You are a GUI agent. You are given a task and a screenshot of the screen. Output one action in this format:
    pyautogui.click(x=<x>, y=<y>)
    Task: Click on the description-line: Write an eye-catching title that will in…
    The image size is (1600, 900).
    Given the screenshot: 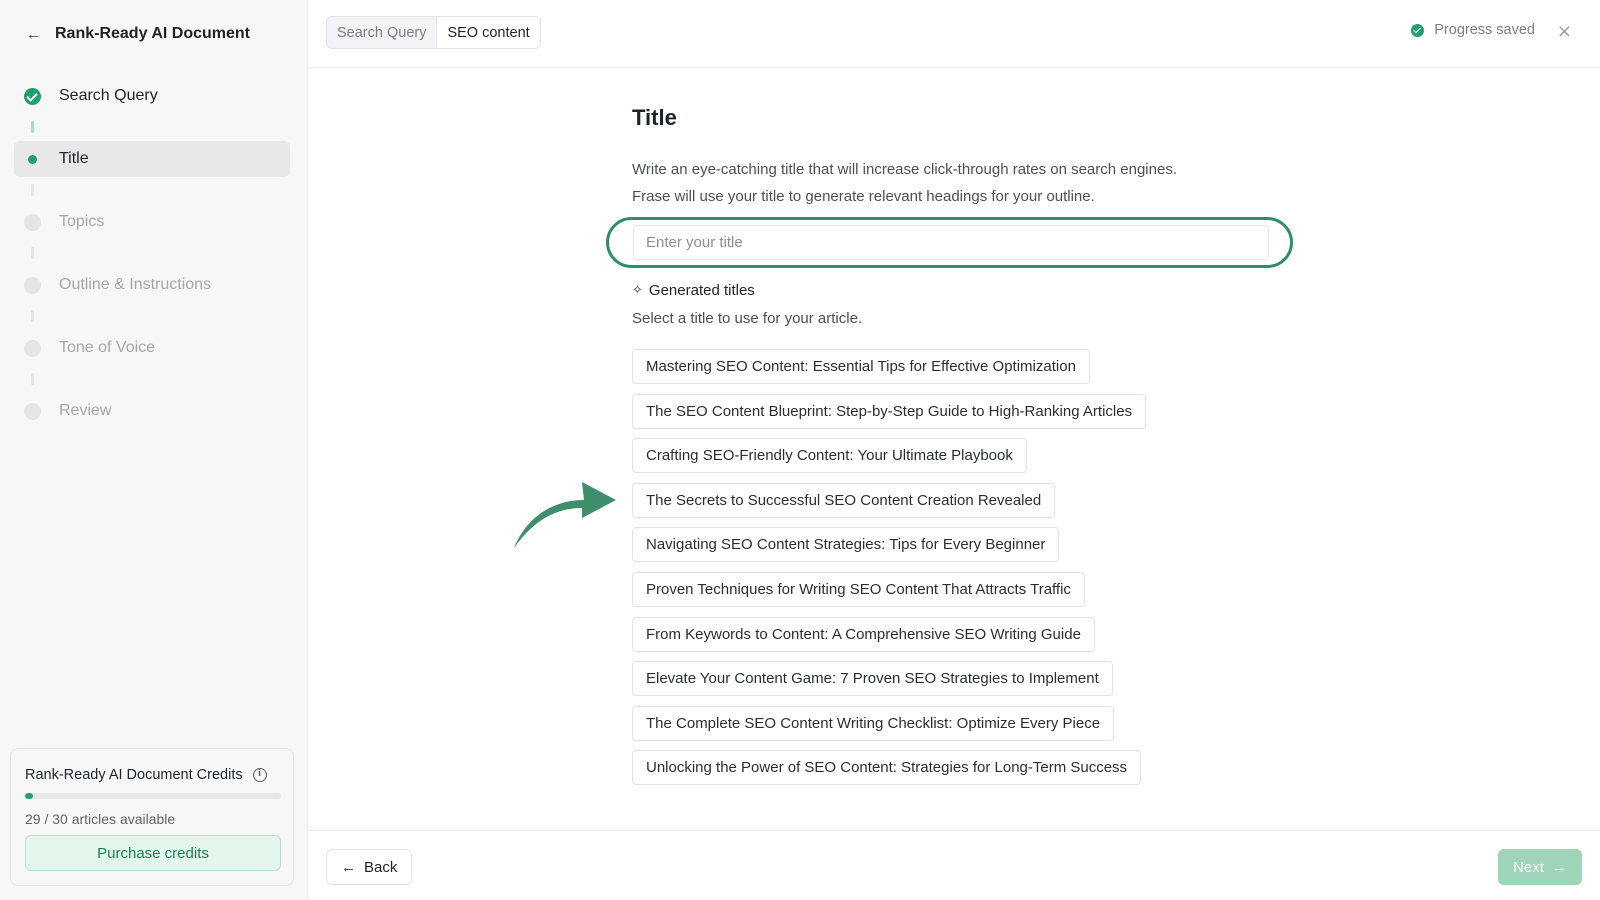 What is the action you would take?
    pyautogui.click(x=904, y=169)
    